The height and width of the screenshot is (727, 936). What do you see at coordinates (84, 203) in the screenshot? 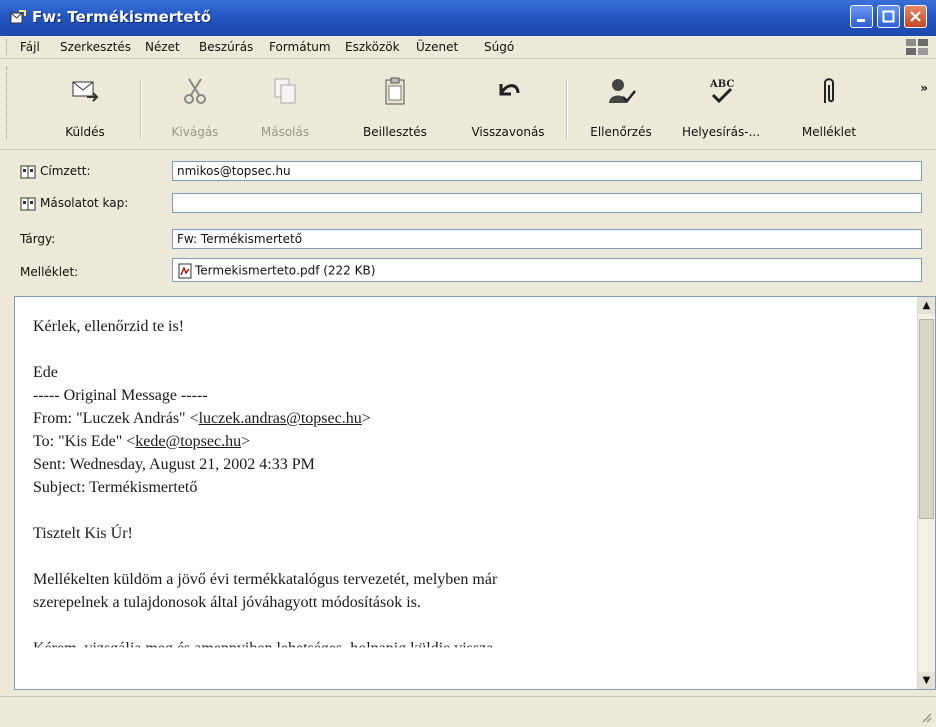
I see `cc-label: Másolatot kap:` at bounding box center [84, 203].